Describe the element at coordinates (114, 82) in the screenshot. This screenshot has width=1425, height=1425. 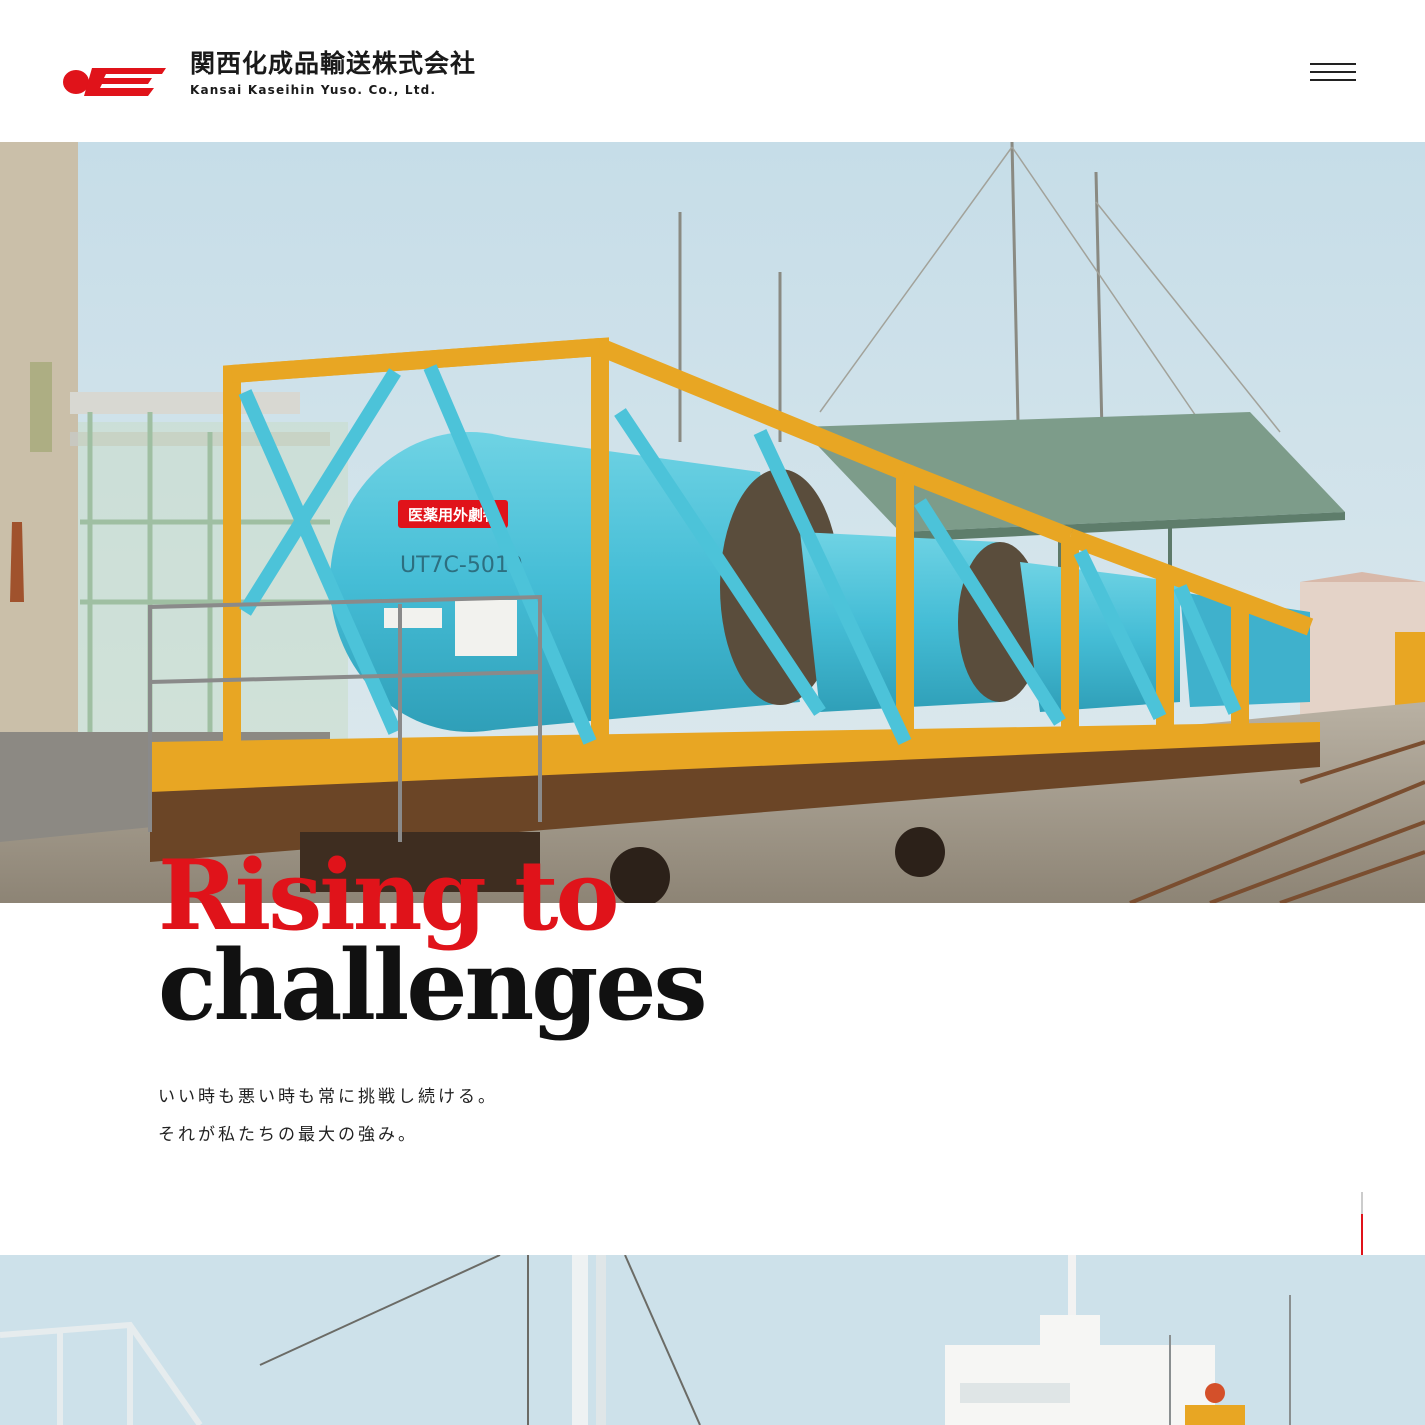
I see `kk-logo-icon` at that location.